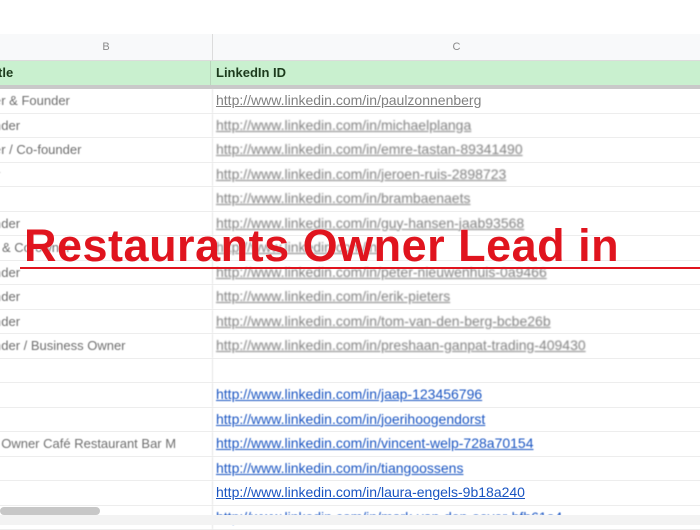 Image resolution: width=700 pixels, height=530 pixels. I want to click on cell-title: nder / Business Owner, so click(106, 346).